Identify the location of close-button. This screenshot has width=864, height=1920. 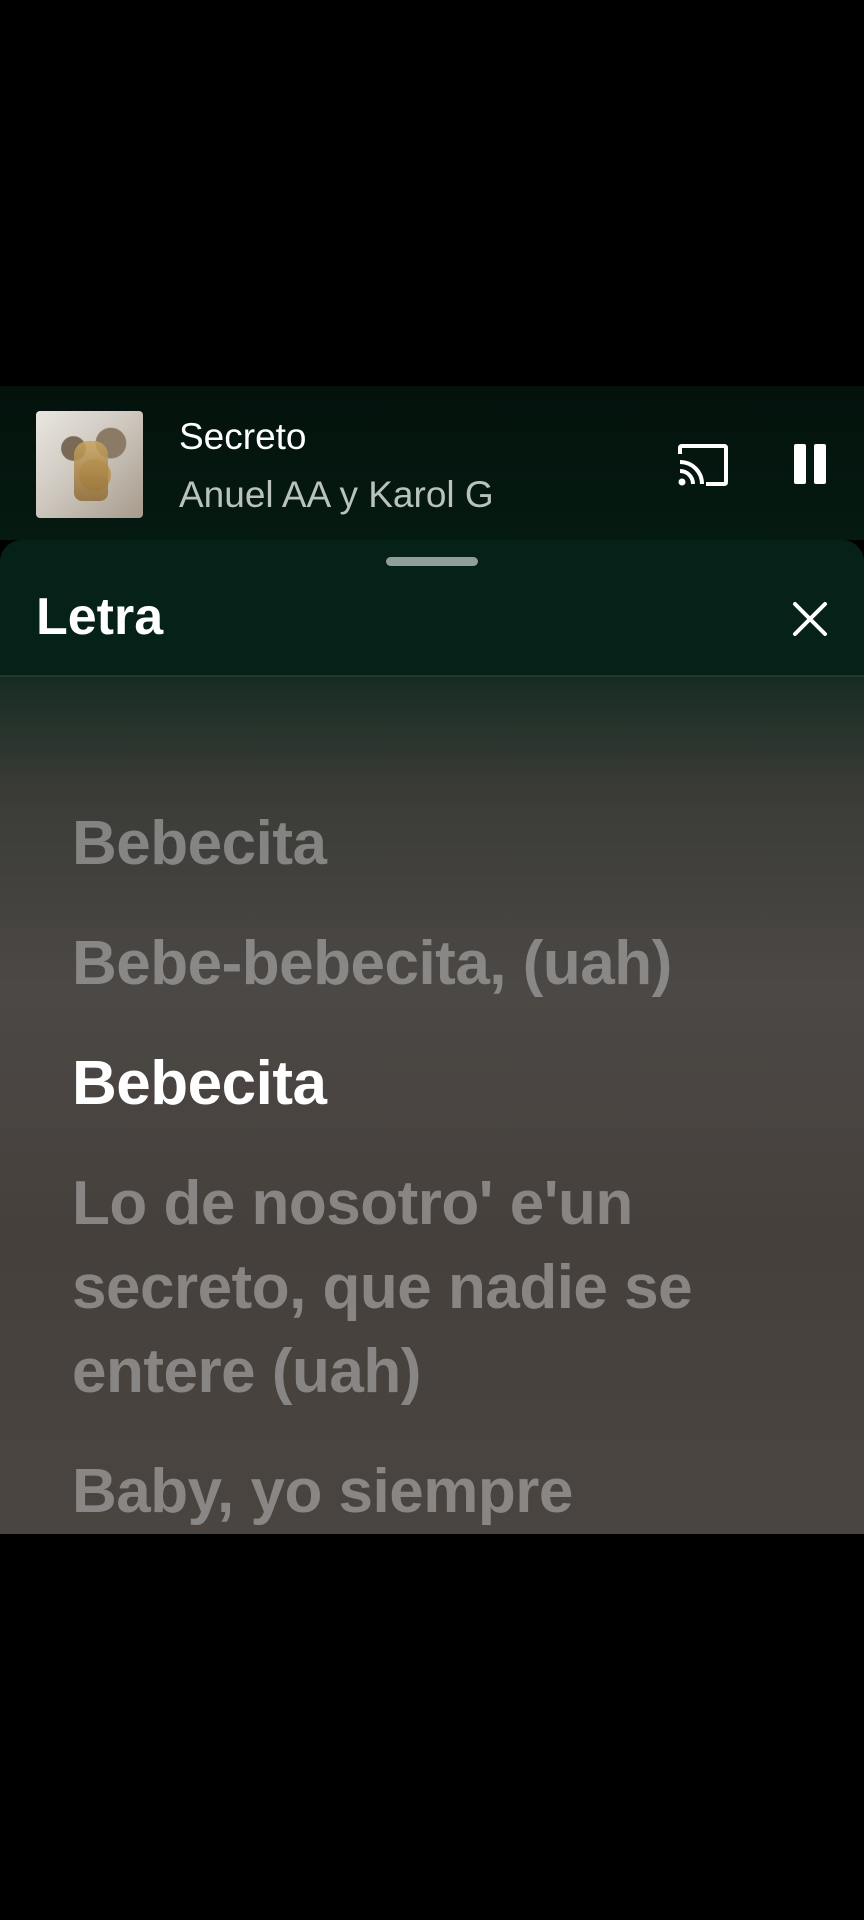
(810, 619).